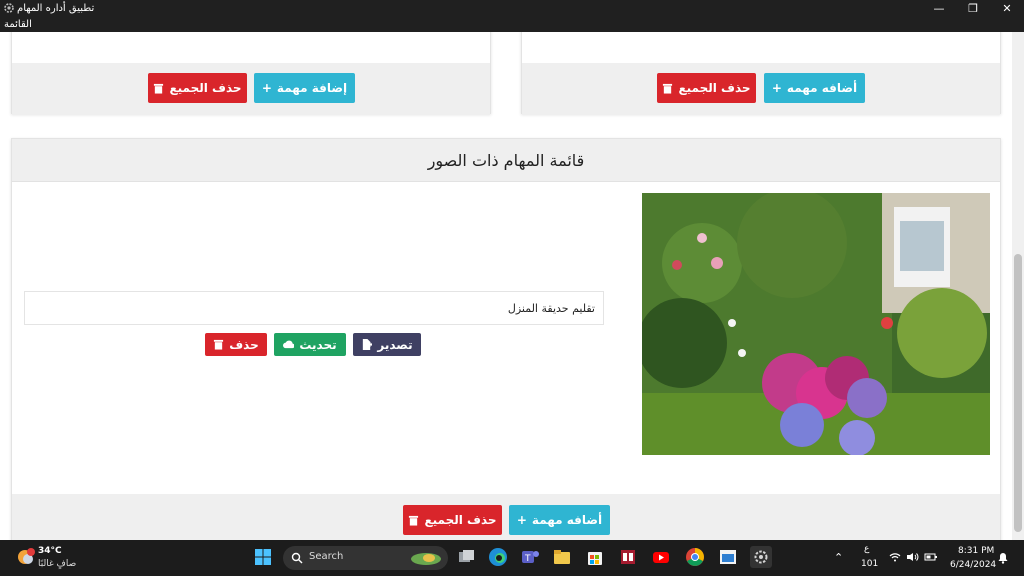 Image resolution: width=1024 pixels, height=576 pixels. What do you see at coordinates (263, 557) in the screenshot?
I see `windows-start-icon` at bounding box center [263, 557].